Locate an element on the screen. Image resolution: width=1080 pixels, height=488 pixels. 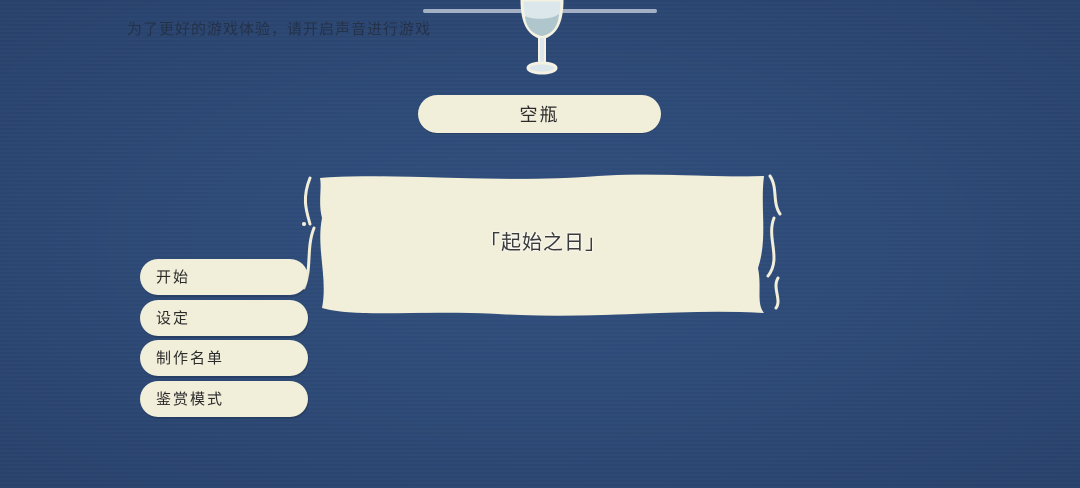
credits-button: 制作名单 is located at coordinates (224, 358).